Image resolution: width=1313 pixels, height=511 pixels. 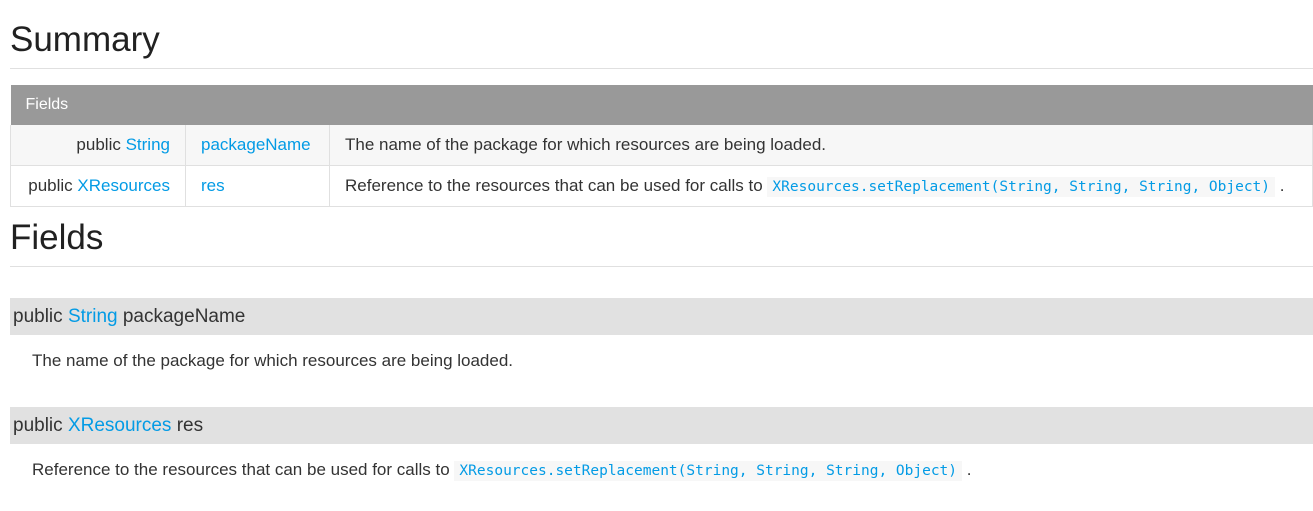 What do you see at coordinates (190, 425) in the screenshot?
I see `member-name: res` at bounding box center [190, 425].